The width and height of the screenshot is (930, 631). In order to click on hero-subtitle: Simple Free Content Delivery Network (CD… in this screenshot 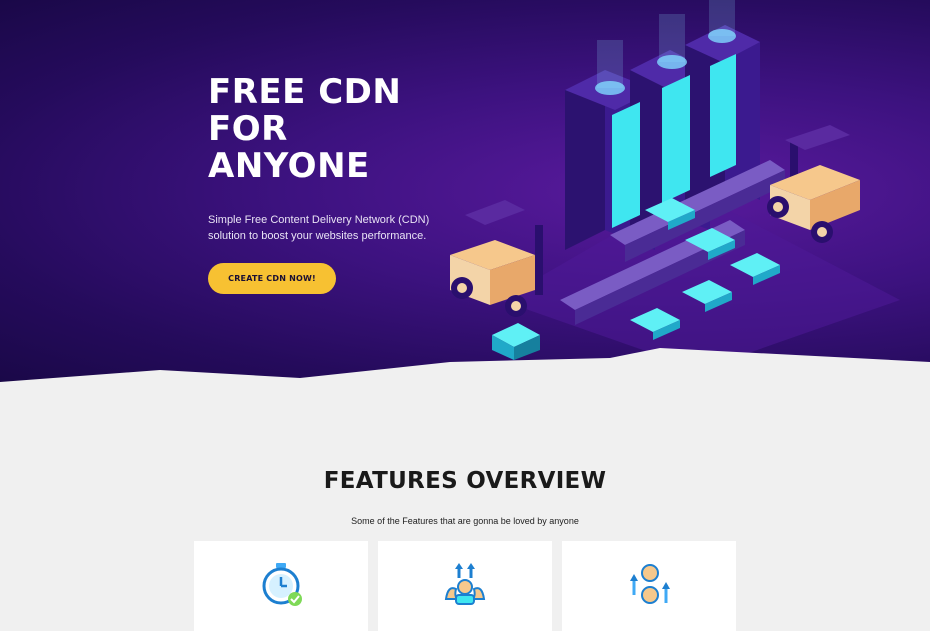, I will do `click(319, 228)`.